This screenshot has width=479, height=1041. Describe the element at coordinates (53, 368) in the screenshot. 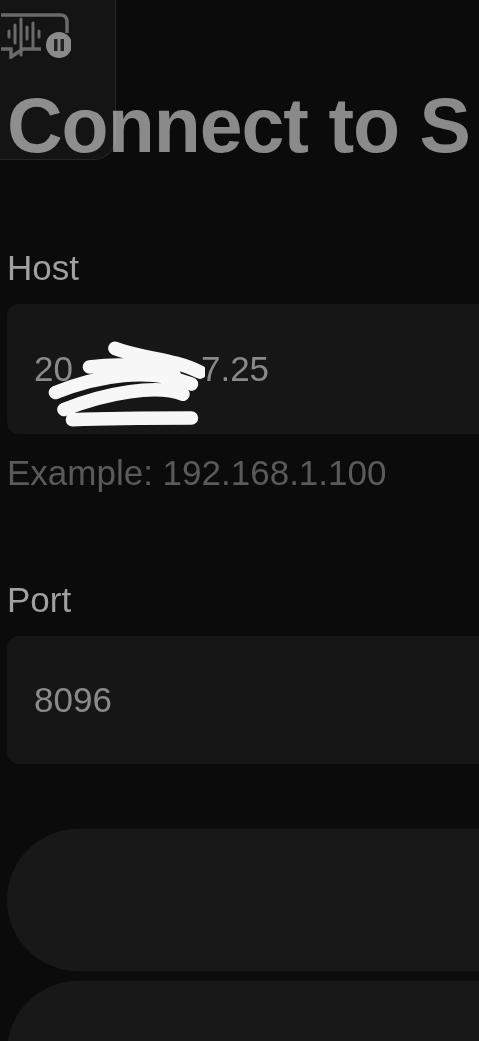

I see `host-value: 20` at that location.